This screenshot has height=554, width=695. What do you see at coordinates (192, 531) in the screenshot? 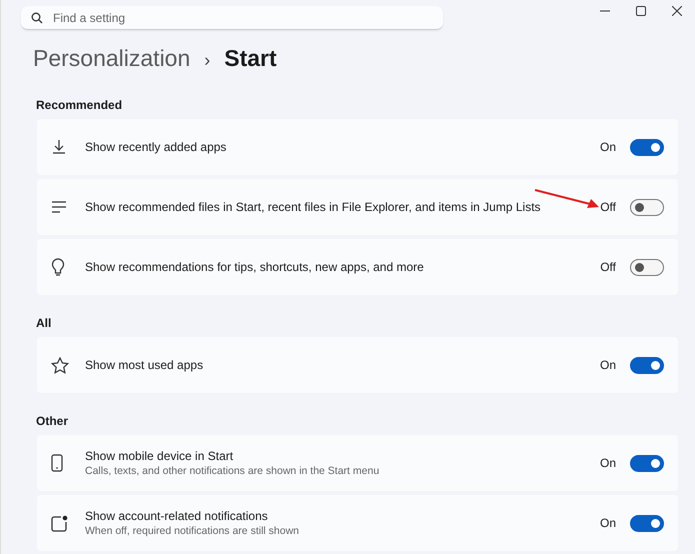
I see `setting-description: When off, required notifications are still shown` at bounding box center [192, 531].